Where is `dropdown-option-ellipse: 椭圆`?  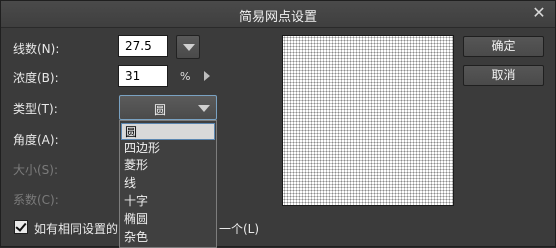
dropdown-option-ellipse: 椭圆 is located at coordinates (168, 219).